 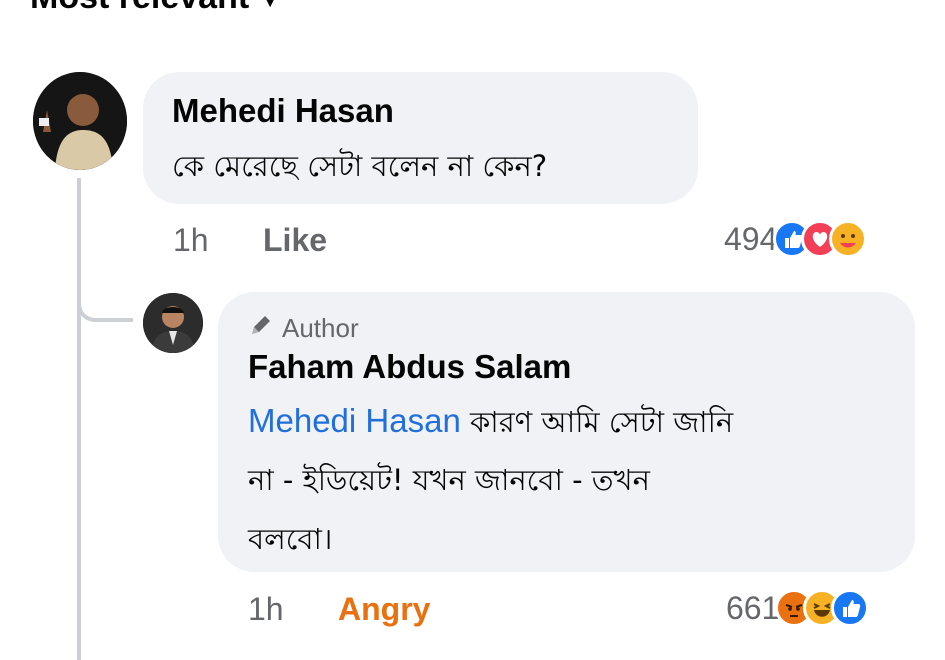 What do you see at coordinates (261, 328) in the screenshot?
I see `pencil-icon` at bounding box center [261, 328].